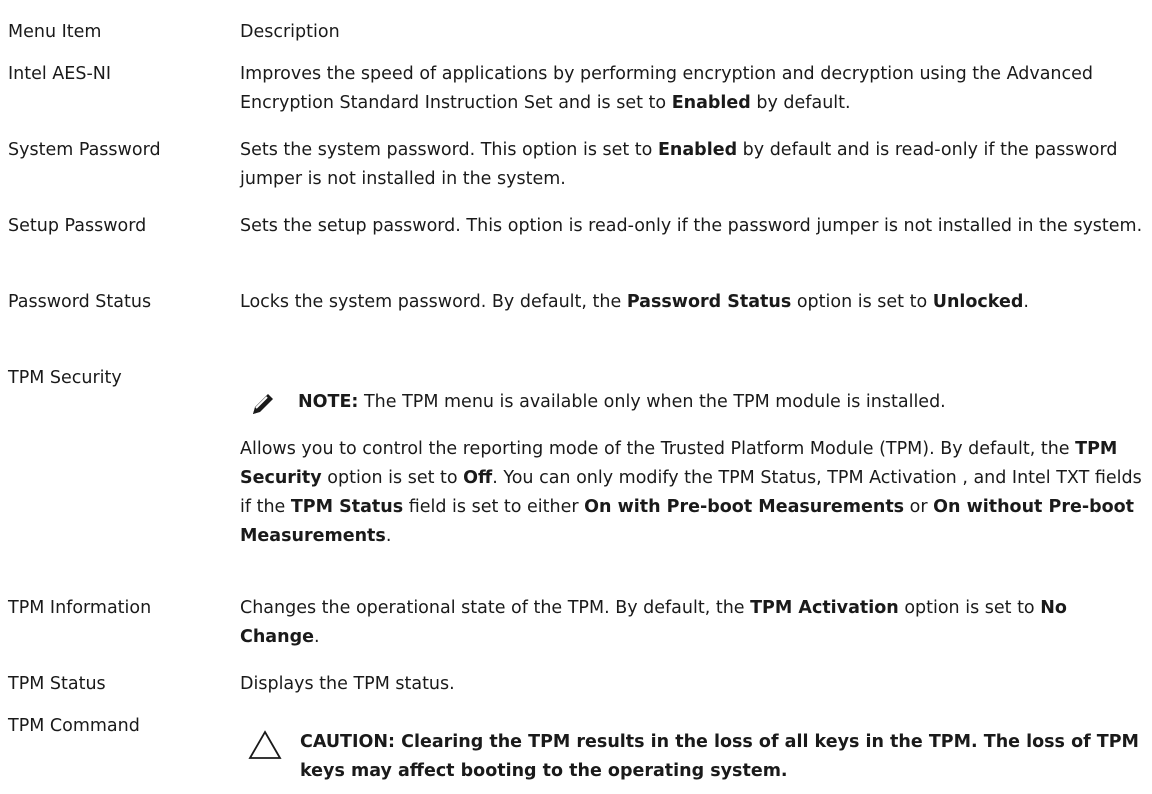 Image resolution: width=1152 pixels, height=794 pixels. What do you see at coordinates (74, 726) in the screenshot?
I see `menu-item-tpm-command: TPM Command` at bounding box center [74, 726].